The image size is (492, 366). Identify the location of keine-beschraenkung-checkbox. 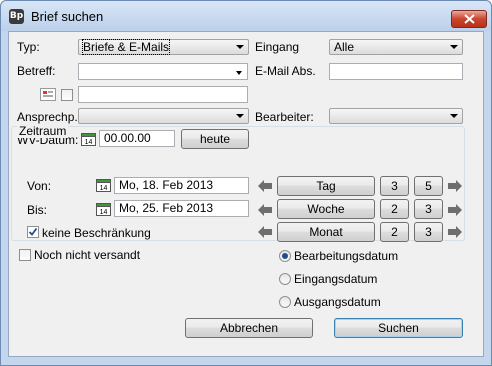
(33, 232).